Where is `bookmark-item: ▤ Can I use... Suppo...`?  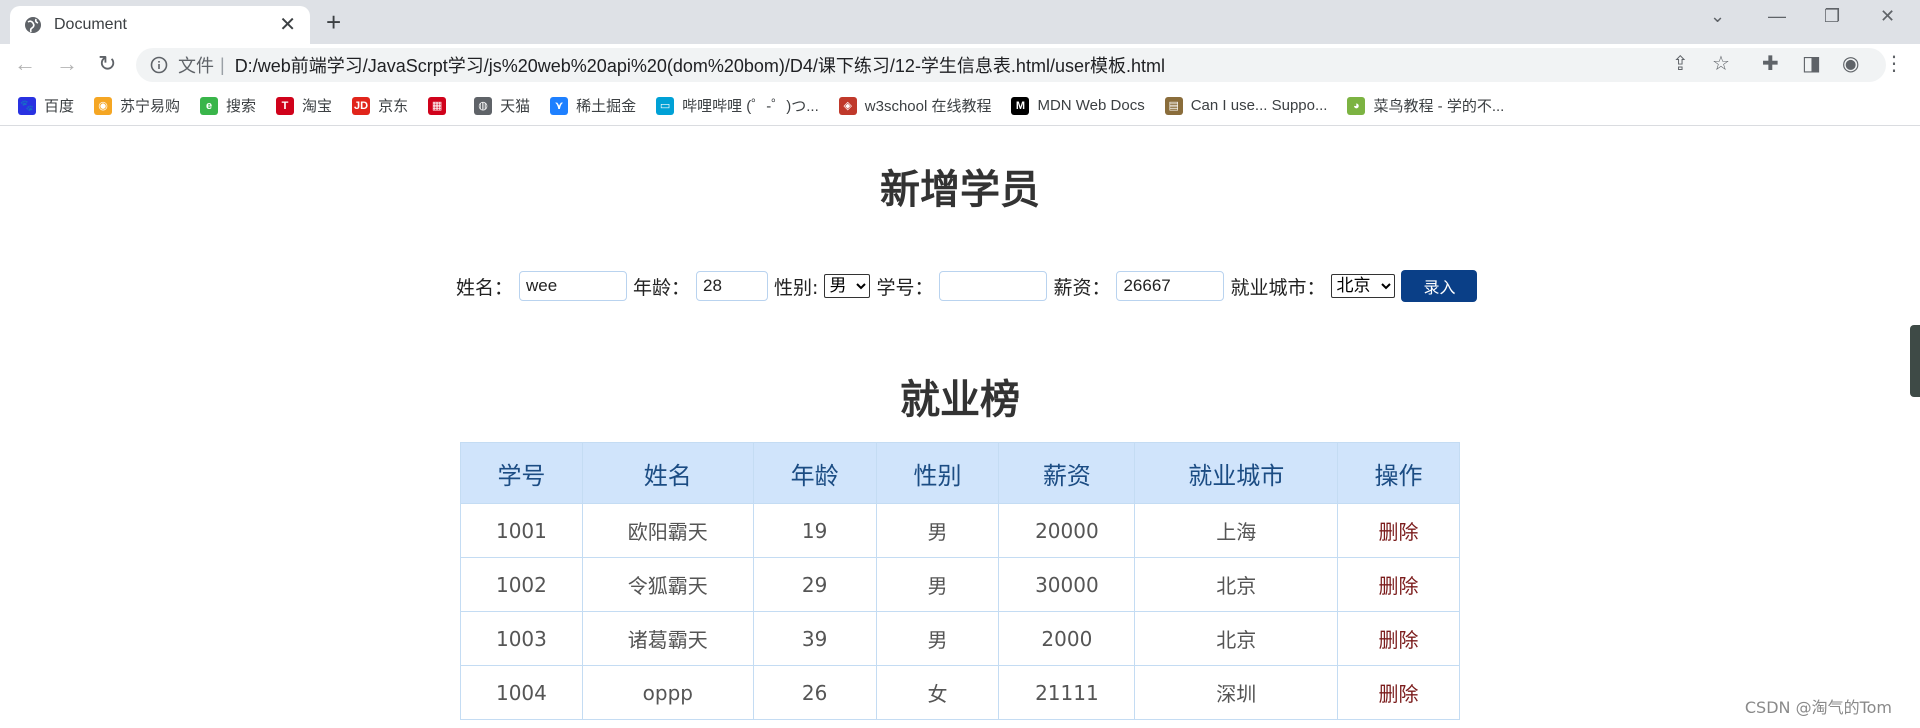 bookmark-item: ▤ Can I use... Suppo... is located at coordinates (1245, 105).